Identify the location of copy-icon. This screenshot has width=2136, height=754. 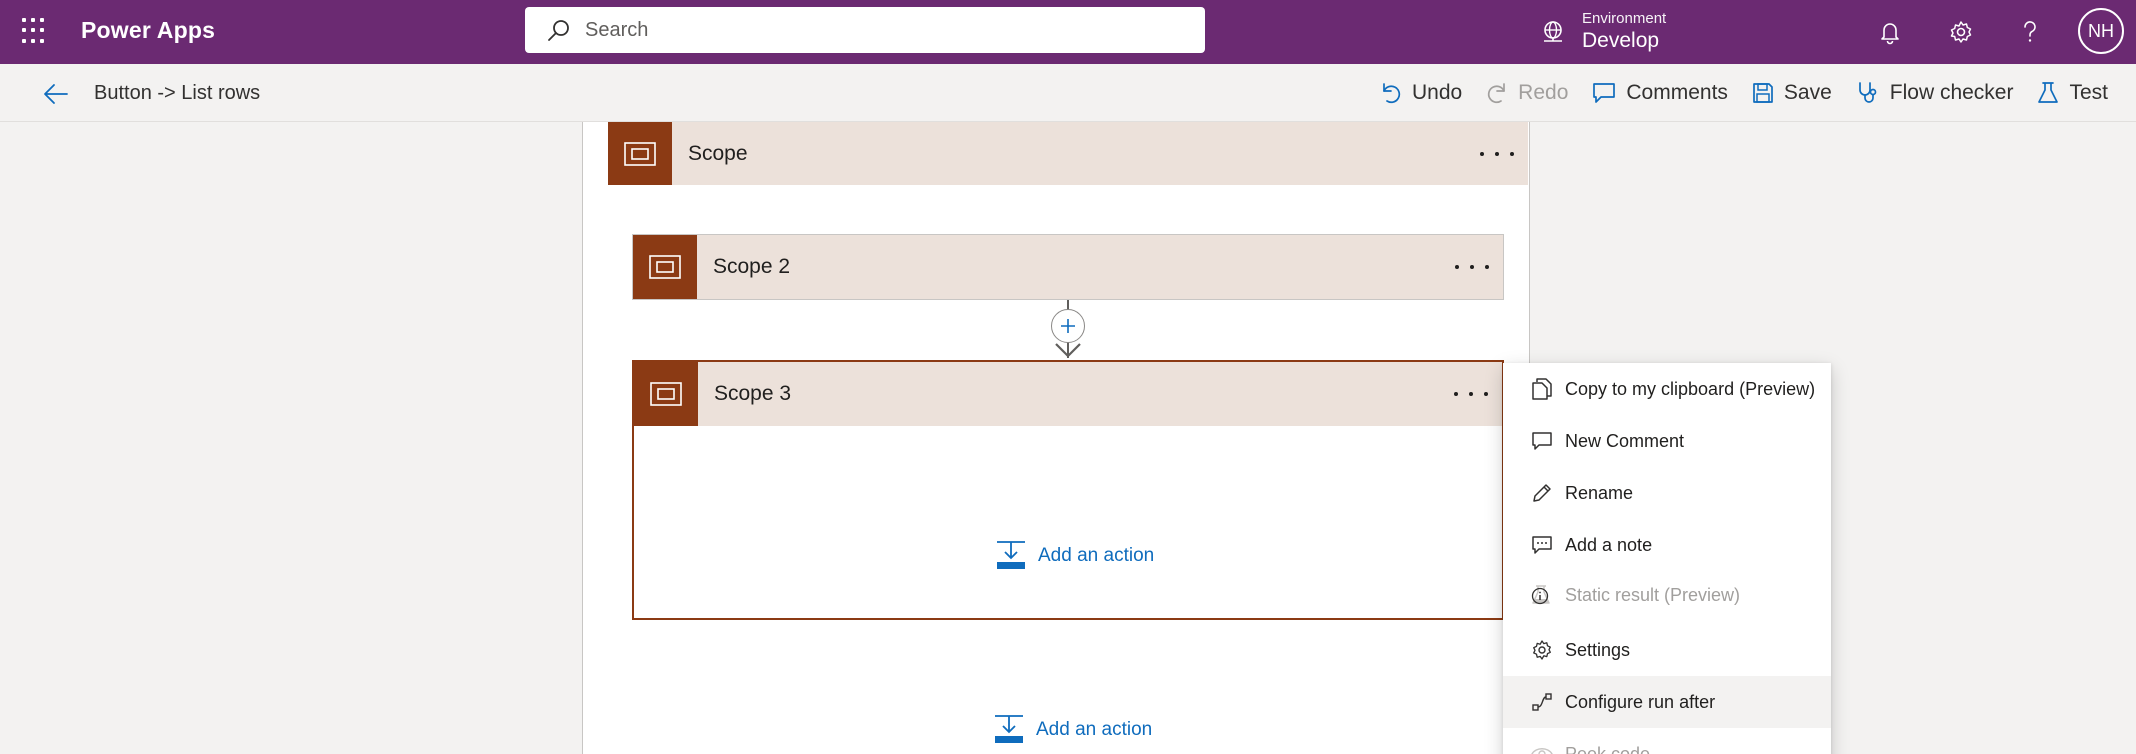
(1542, 389).